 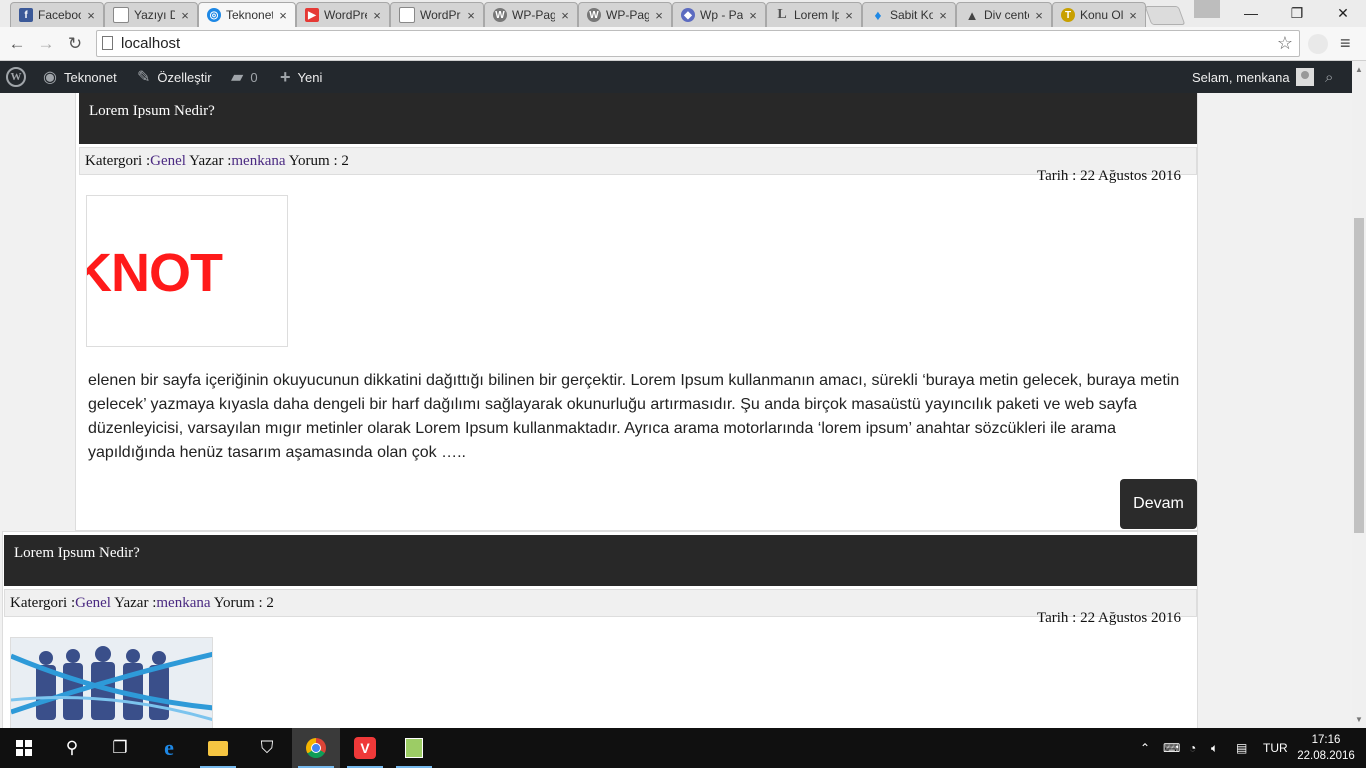 I want to click on notepad-icon, so click(x=414, y=748).